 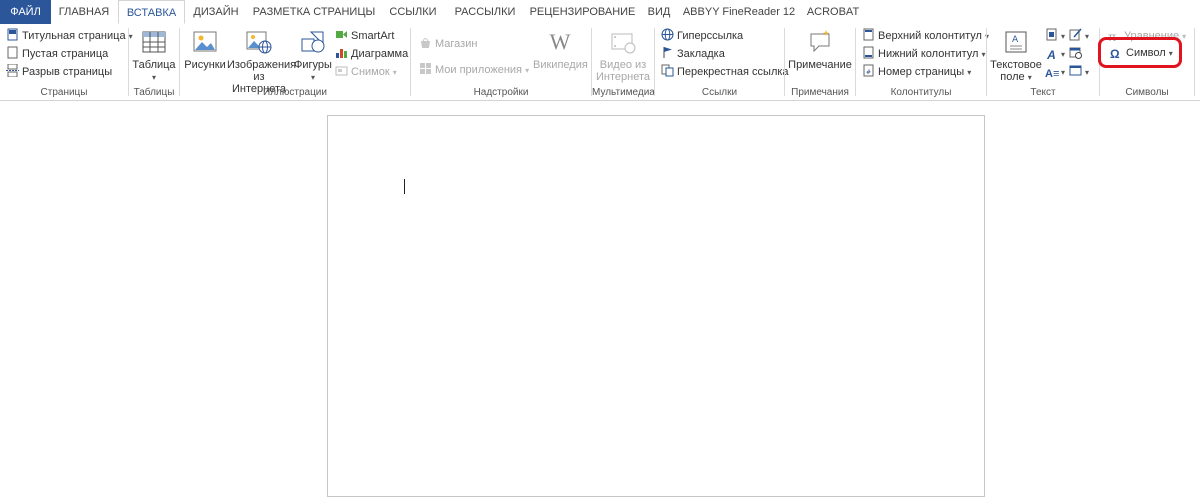 I want to click on group-divider, so click(x=1194, y=62).